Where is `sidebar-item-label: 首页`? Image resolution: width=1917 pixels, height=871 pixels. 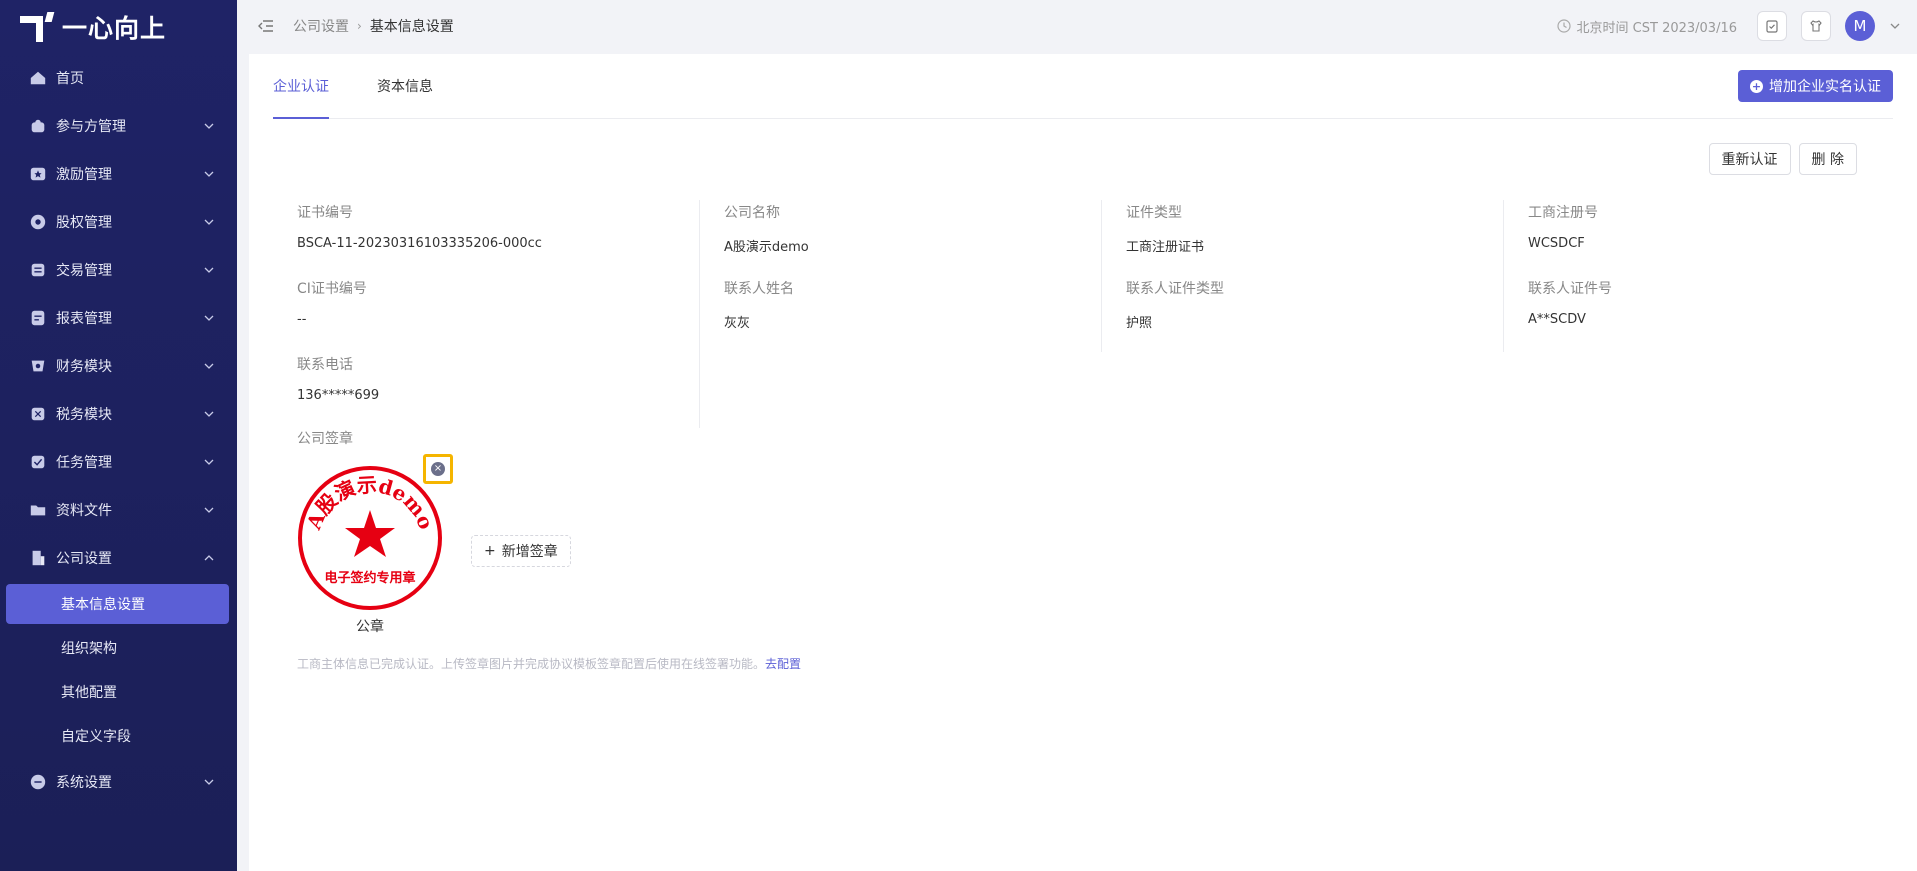 sidebar-item-label: 首页 is located at coordinates (70, 79).